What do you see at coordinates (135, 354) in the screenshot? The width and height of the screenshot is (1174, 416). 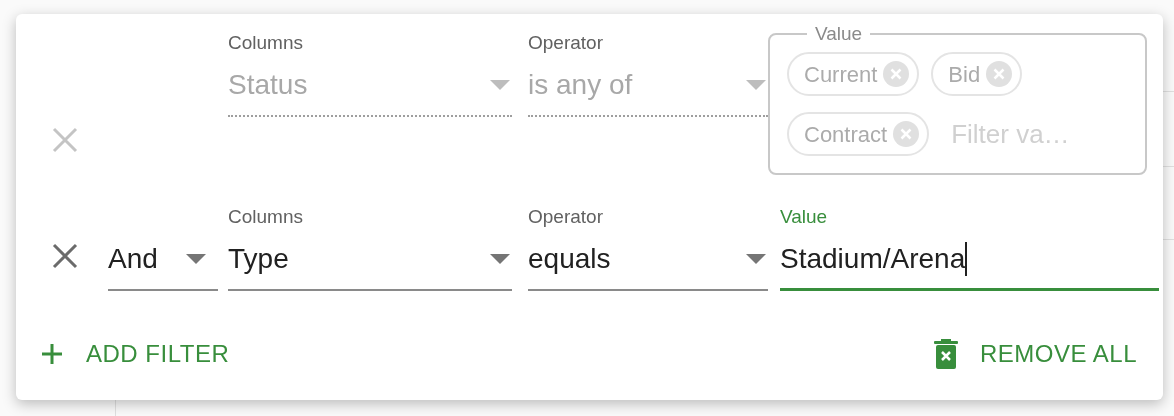 I see `add-filter-button: ADD FILTER` at bounding box center [135, 354].